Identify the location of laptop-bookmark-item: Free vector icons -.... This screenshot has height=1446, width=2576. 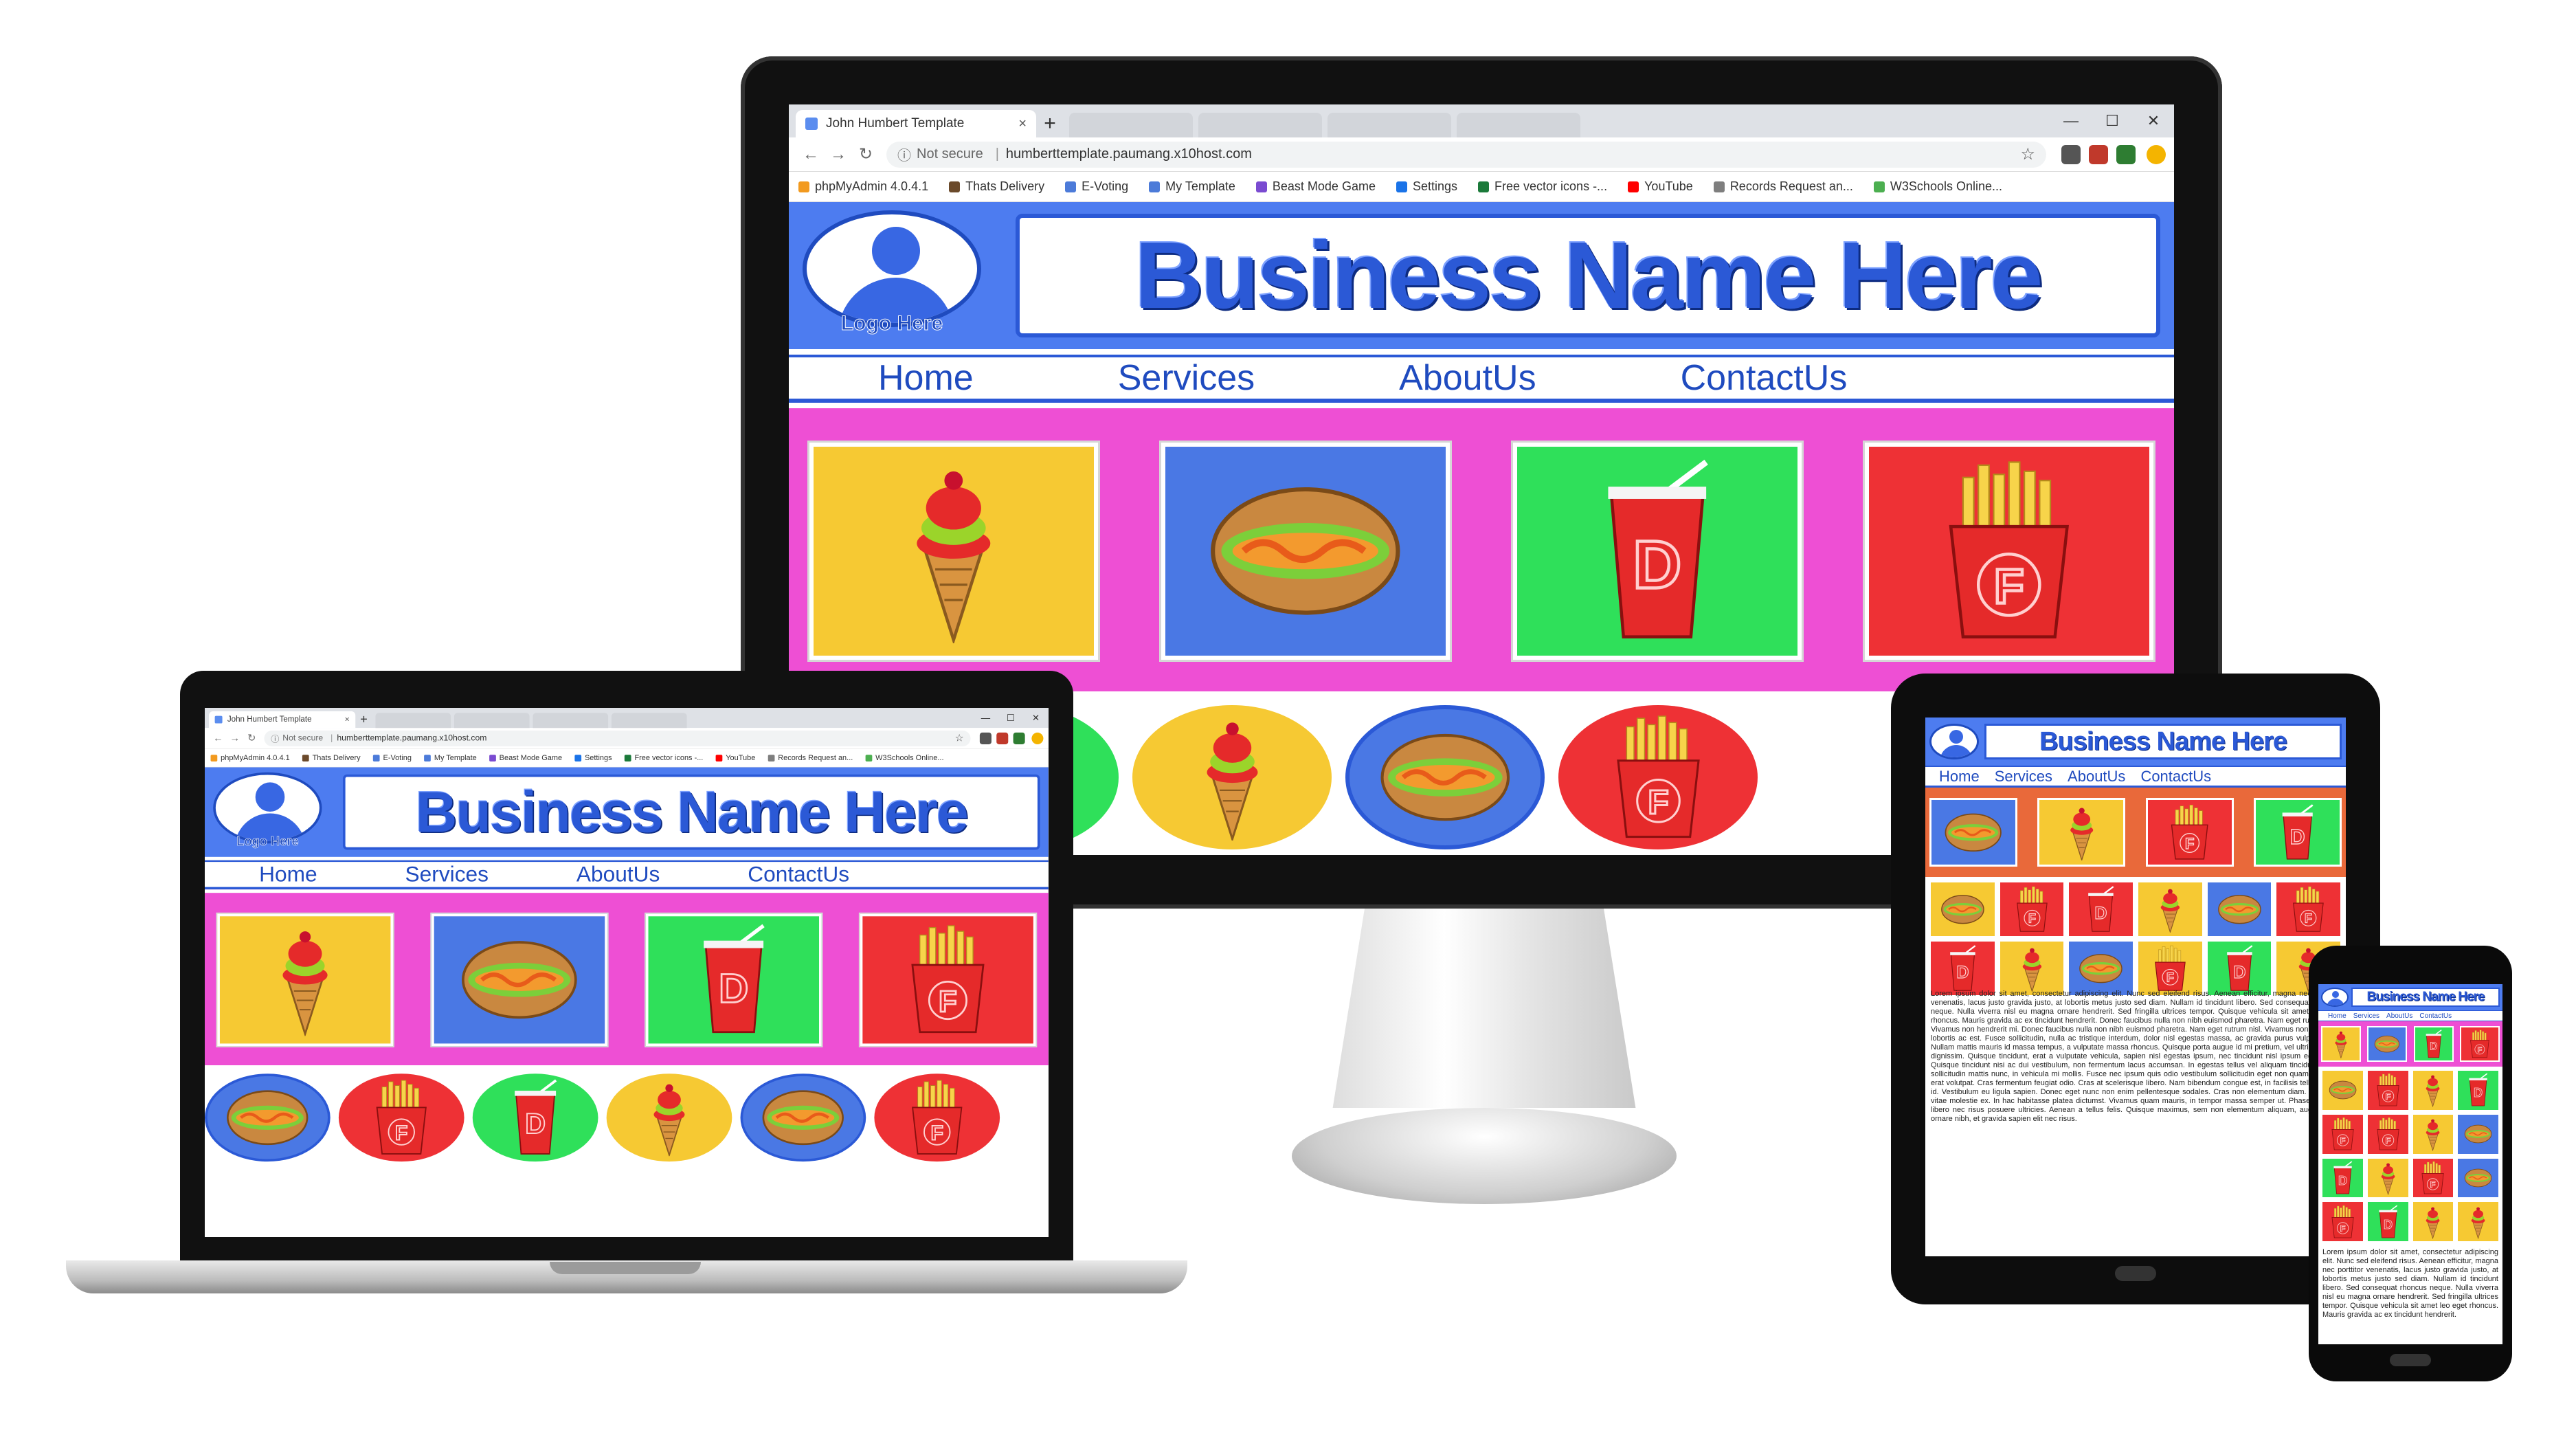
(663, 757).